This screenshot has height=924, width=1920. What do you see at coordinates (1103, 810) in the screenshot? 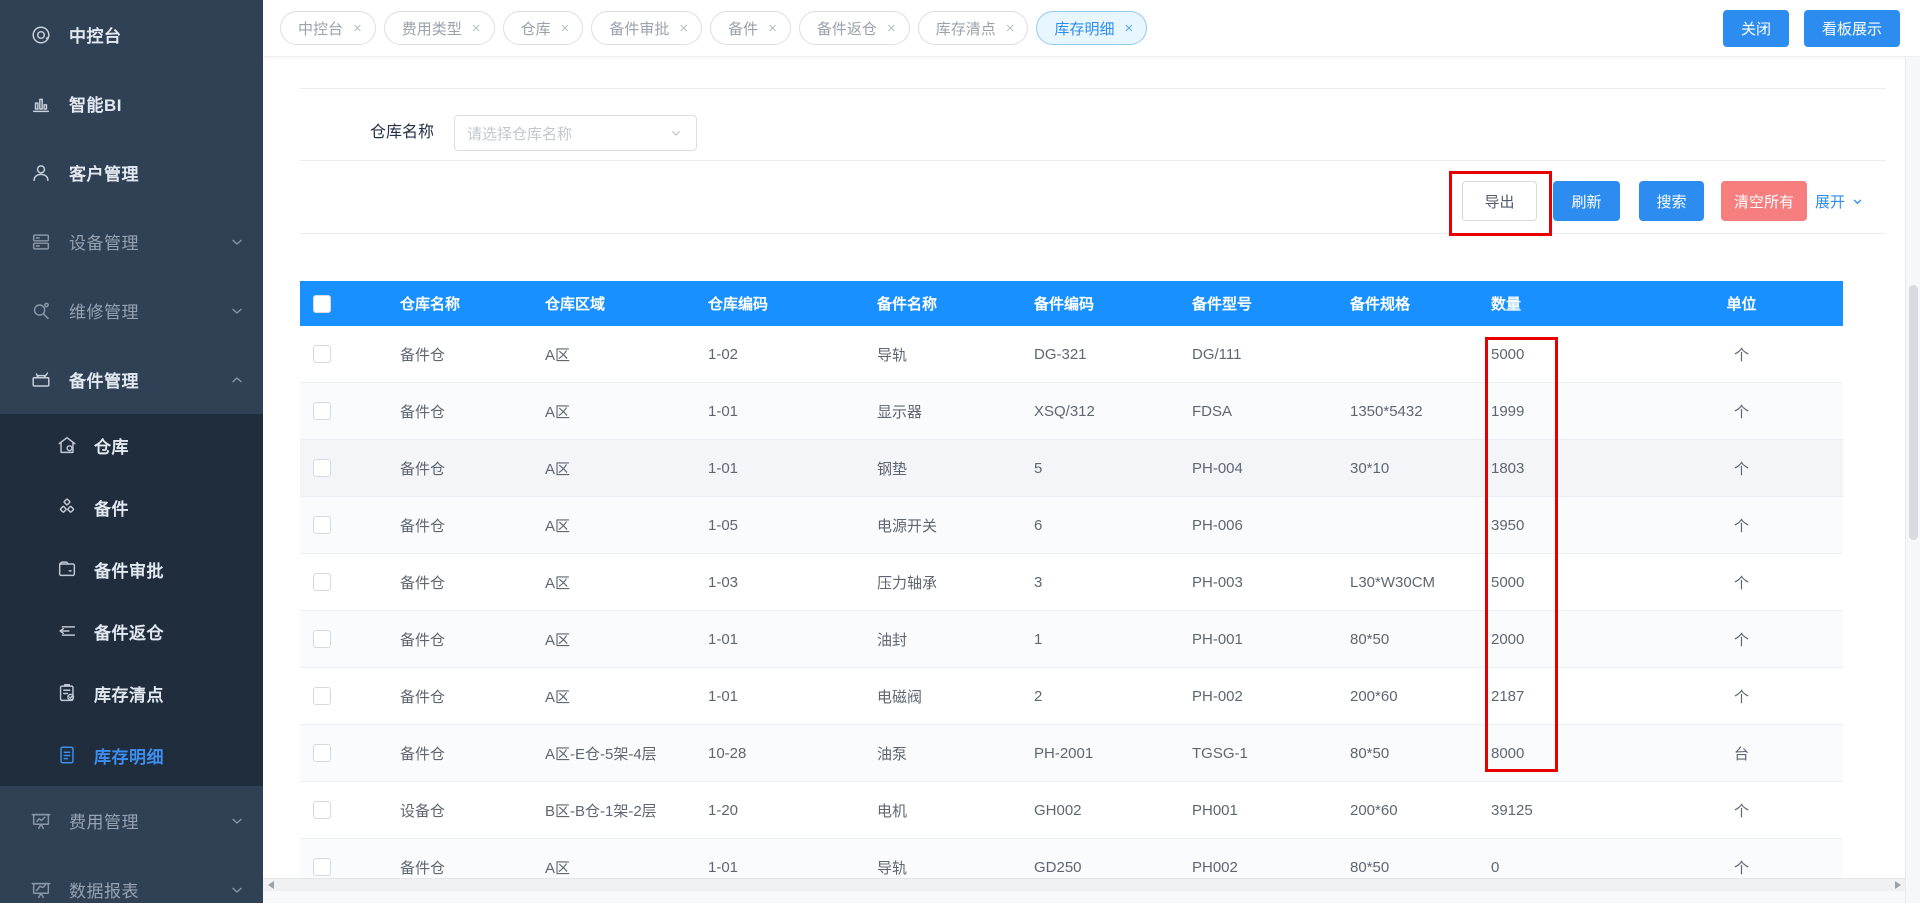
I see `cell: GH002` at bounding box center [1103, 810].